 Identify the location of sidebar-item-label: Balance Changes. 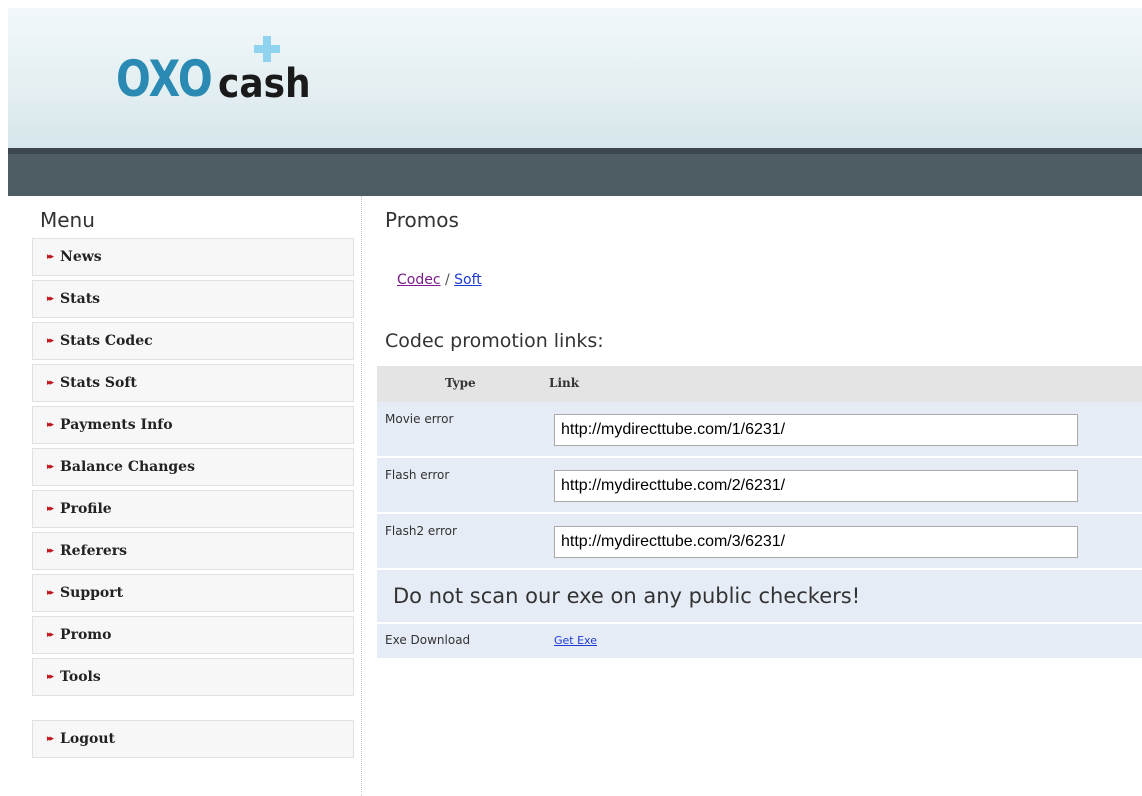
(127, 467).